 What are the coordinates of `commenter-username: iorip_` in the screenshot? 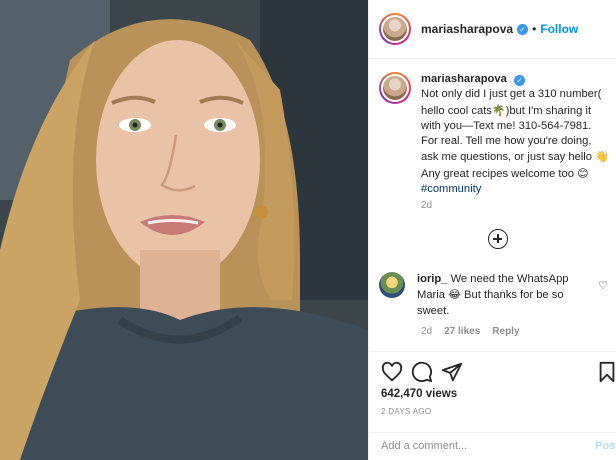 It's located at (432, 279).